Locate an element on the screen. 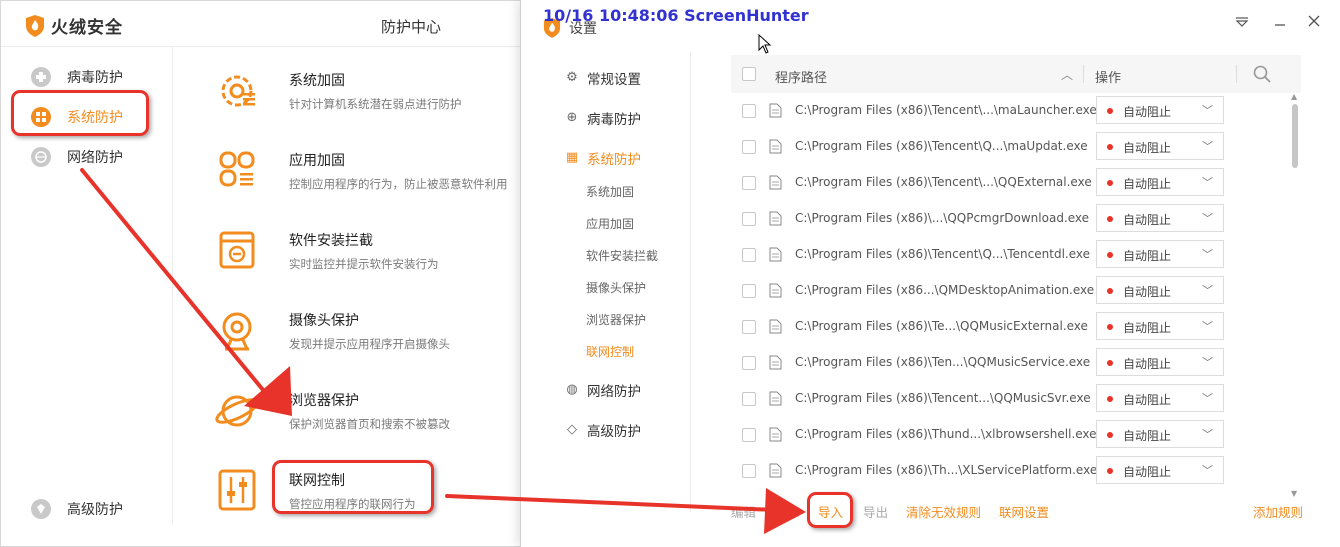 The height and width of the screenshot is (547, 1340). screenhunter-watermark: 10/16 10:48:06 ScreenHunter is located at coordinates (676, 15).